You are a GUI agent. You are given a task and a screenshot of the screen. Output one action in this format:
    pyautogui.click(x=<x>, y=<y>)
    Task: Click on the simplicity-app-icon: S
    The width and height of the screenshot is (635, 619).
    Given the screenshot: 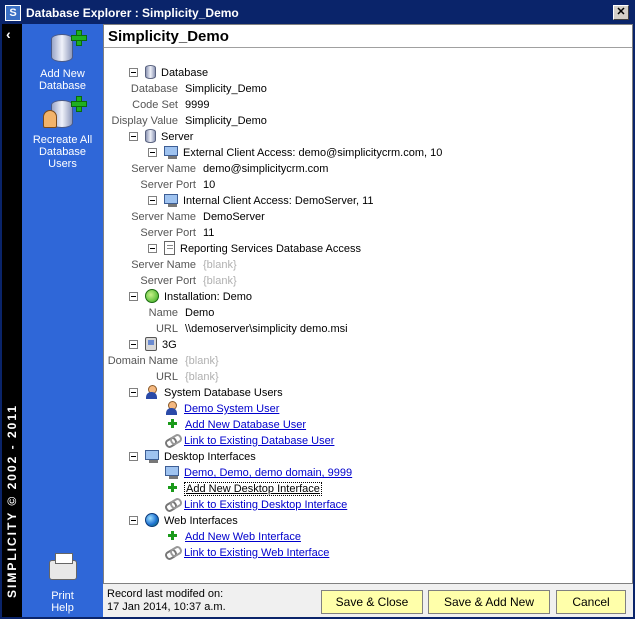 What is the action you would take?
    pyautogui.click(x=13, y=13)
    